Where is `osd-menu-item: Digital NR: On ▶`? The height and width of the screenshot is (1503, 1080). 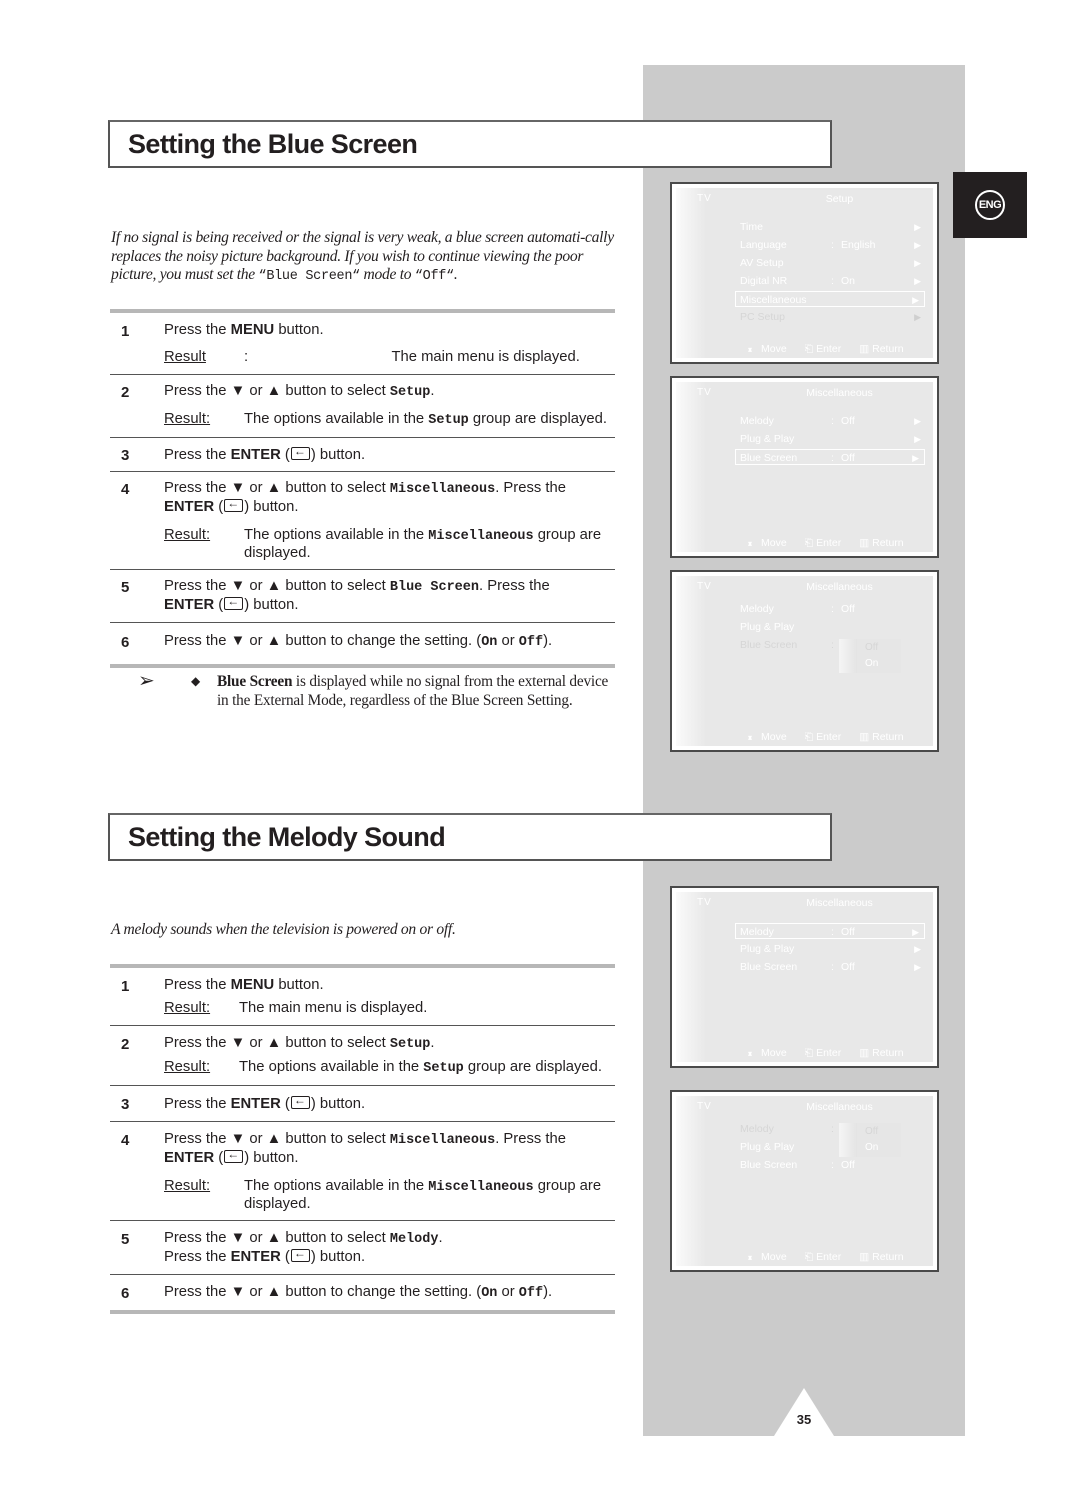
osd-menu-item: Digital NR: On ▶ is located at coordinates (831, 281).